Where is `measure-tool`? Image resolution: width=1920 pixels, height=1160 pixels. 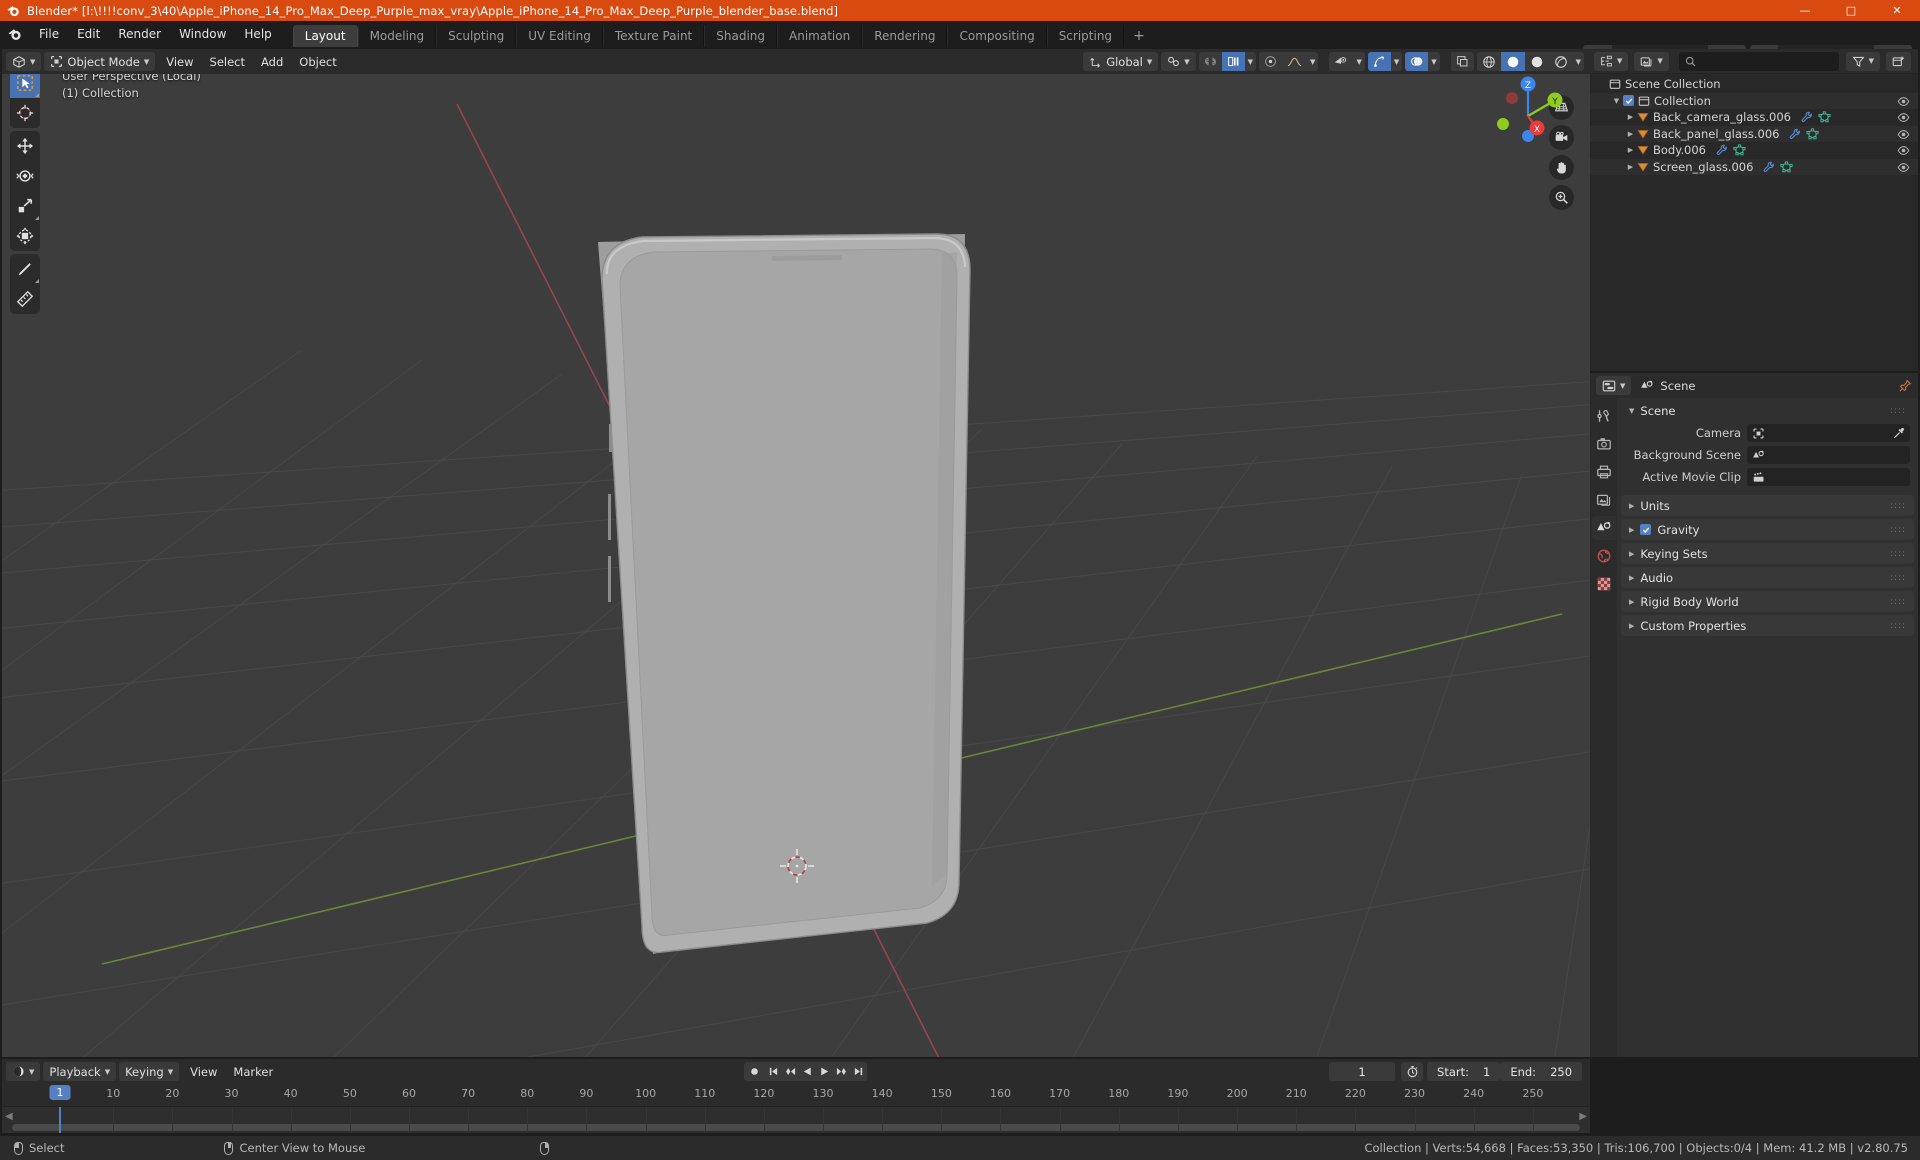
measure-tool is located at coordinates (25, 299).